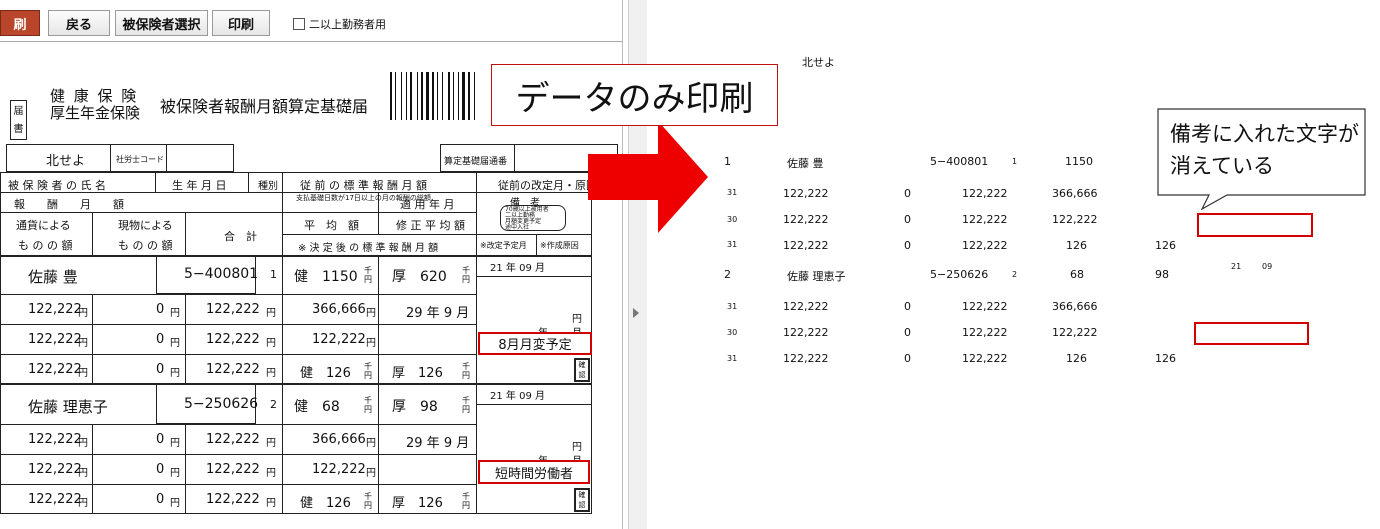  What do you see at coordinates (806, 219) in the screenshot?
I see `preview-employee-1-row-2-currency: 122,222` at bounding box center [806, 219].